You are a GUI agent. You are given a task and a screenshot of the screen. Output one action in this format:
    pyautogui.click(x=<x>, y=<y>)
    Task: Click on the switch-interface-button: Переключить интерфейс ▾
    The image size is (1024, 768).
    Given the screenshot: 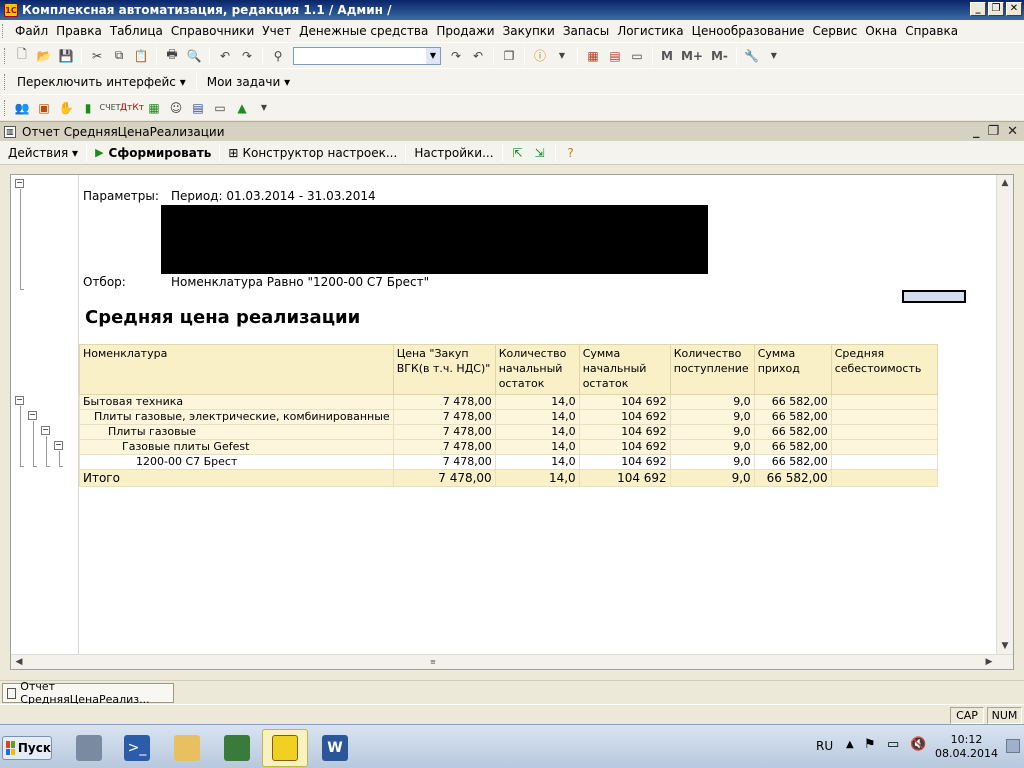 What is the action you would take?
    pyautogui.click(x=101, y=82)
    